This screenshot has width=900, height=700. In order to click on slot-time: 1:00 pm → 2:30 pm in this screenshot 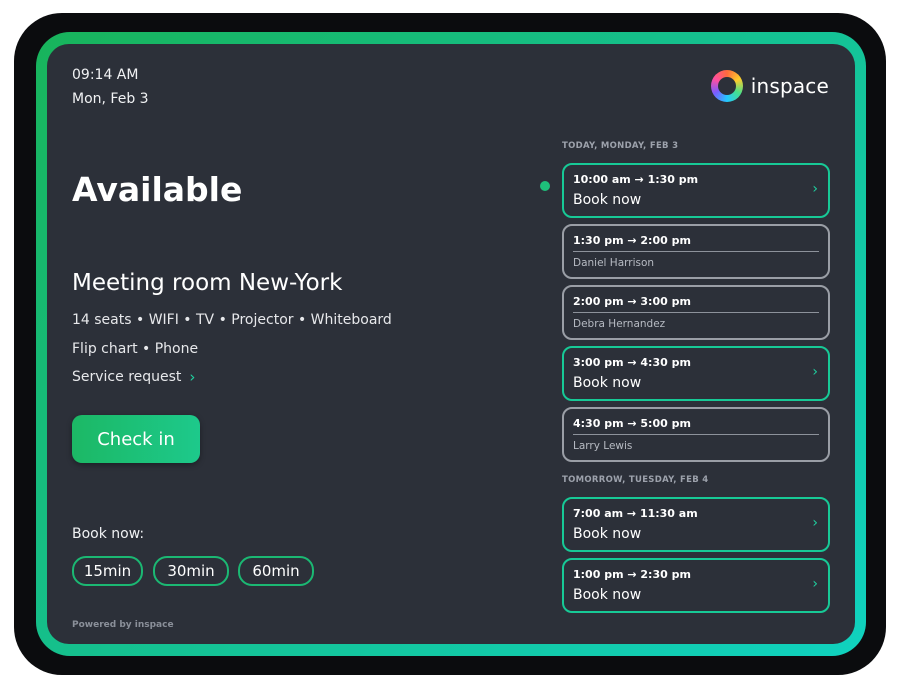, I will do `click(632, 574)`.